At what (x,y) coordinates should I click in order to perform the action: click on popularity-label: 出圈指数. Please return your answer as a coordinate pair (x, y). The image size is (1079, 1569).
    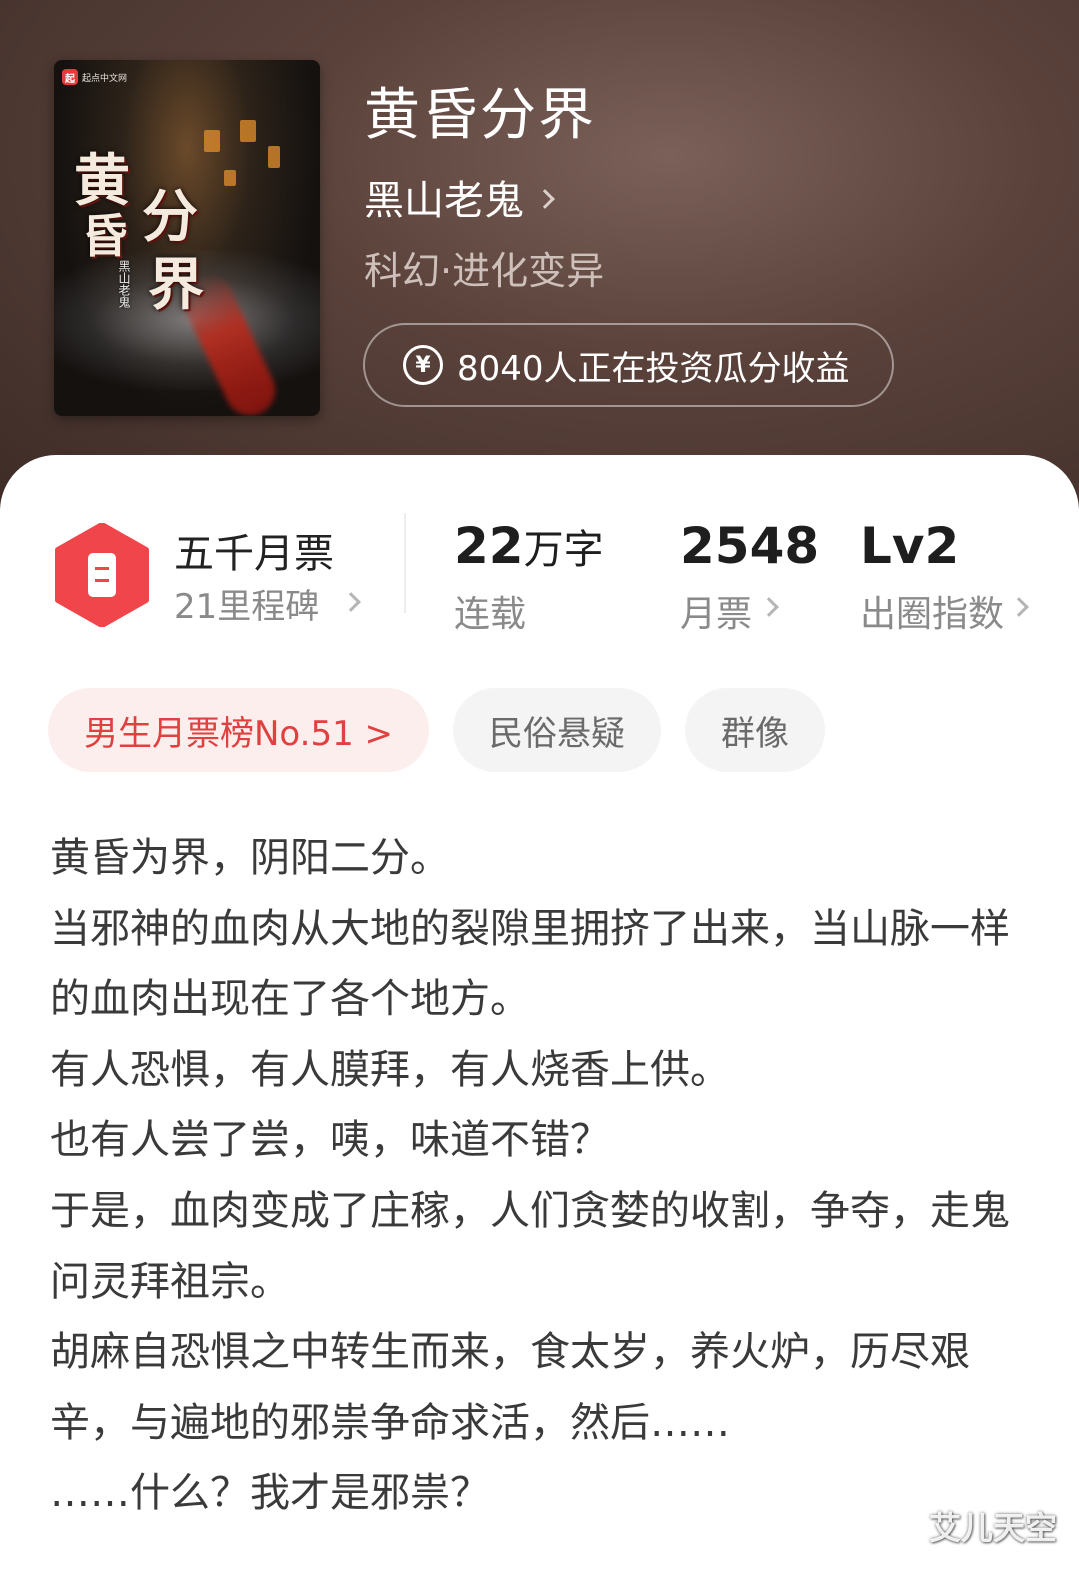
    Looking at the image, I should click on (932, 614).